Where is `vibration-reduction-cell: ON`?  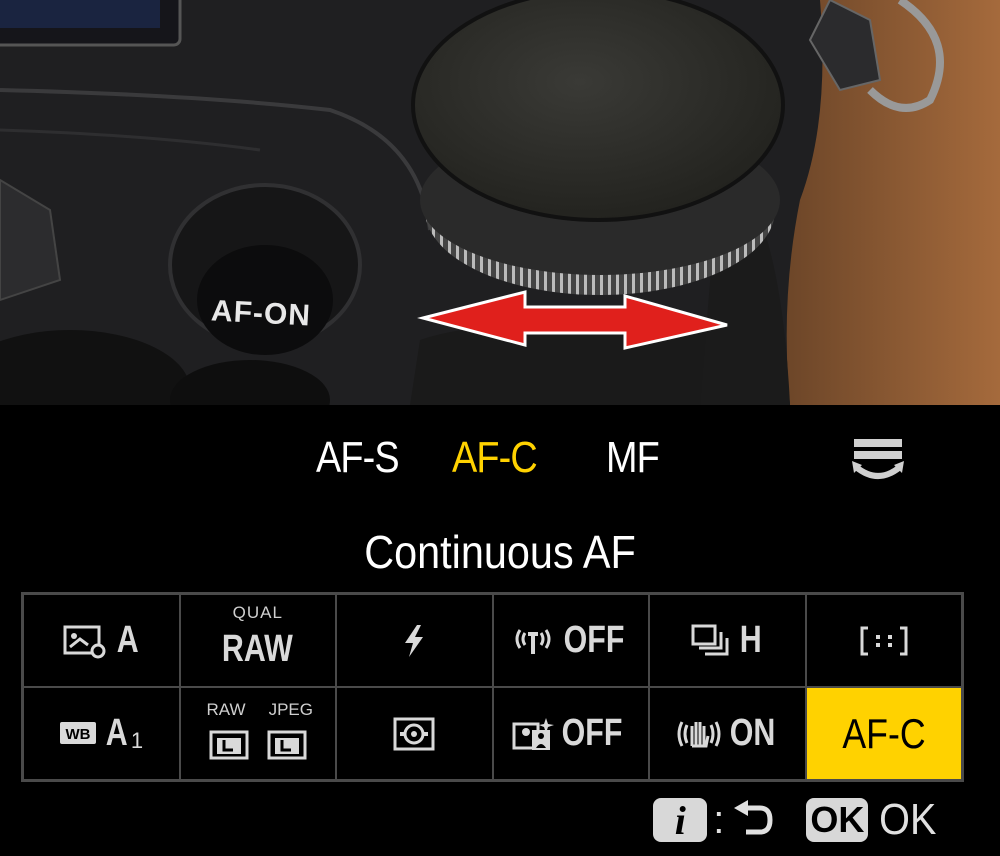 vibration-reduction-cell: ON is located at coordinates (727, 733).